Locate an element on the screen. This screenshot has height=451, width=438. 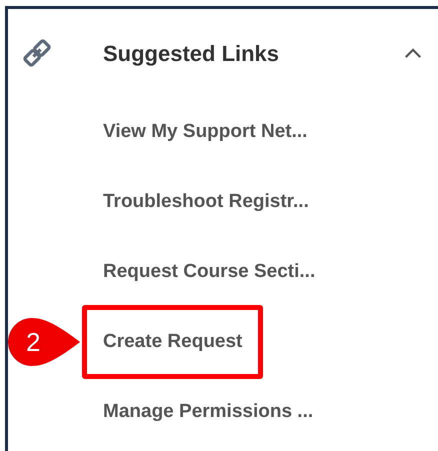
step-callout: 2 is located at coordinates (44, 342).